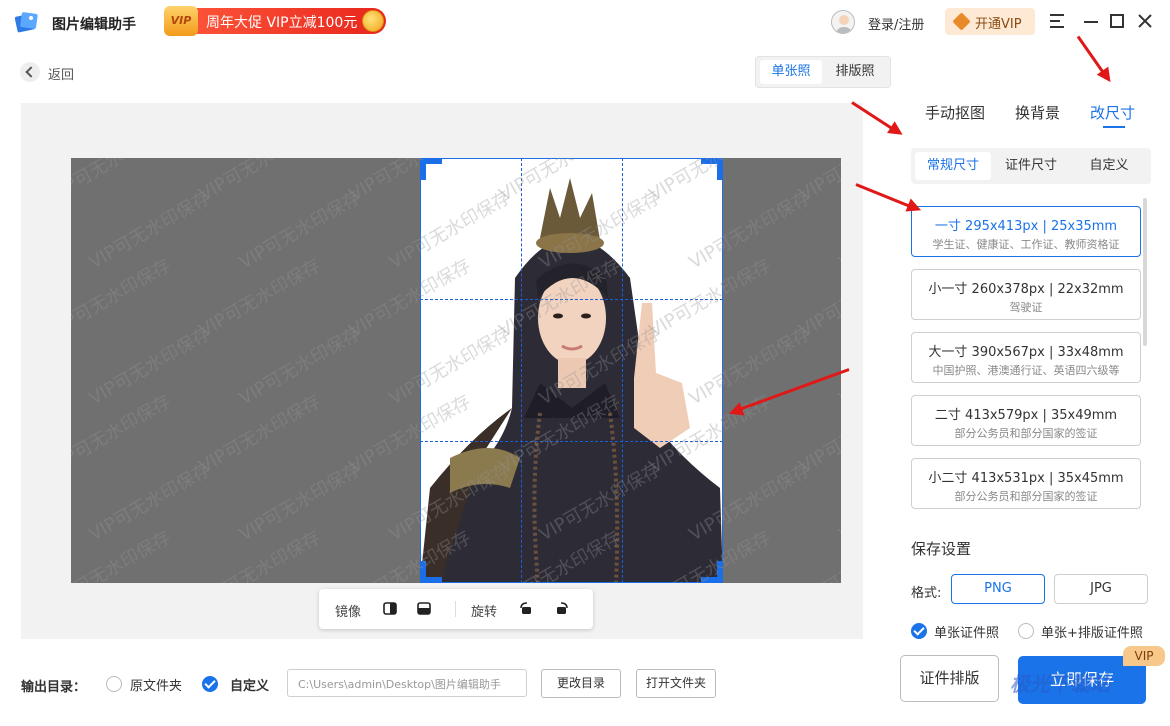 The width and height of the screenshot is (1170, 726). Describe the element at coordinates (1092, 633) in the screenshot. I see `single-and-layout-label: 单张+排版证件照` at that location.